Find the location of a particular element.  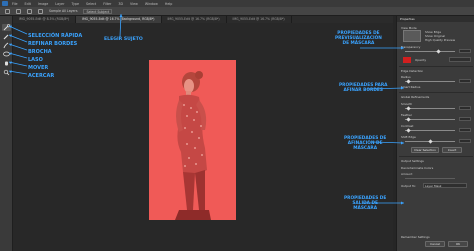

add-to-selection-icon is located at coordinates (18, 11).